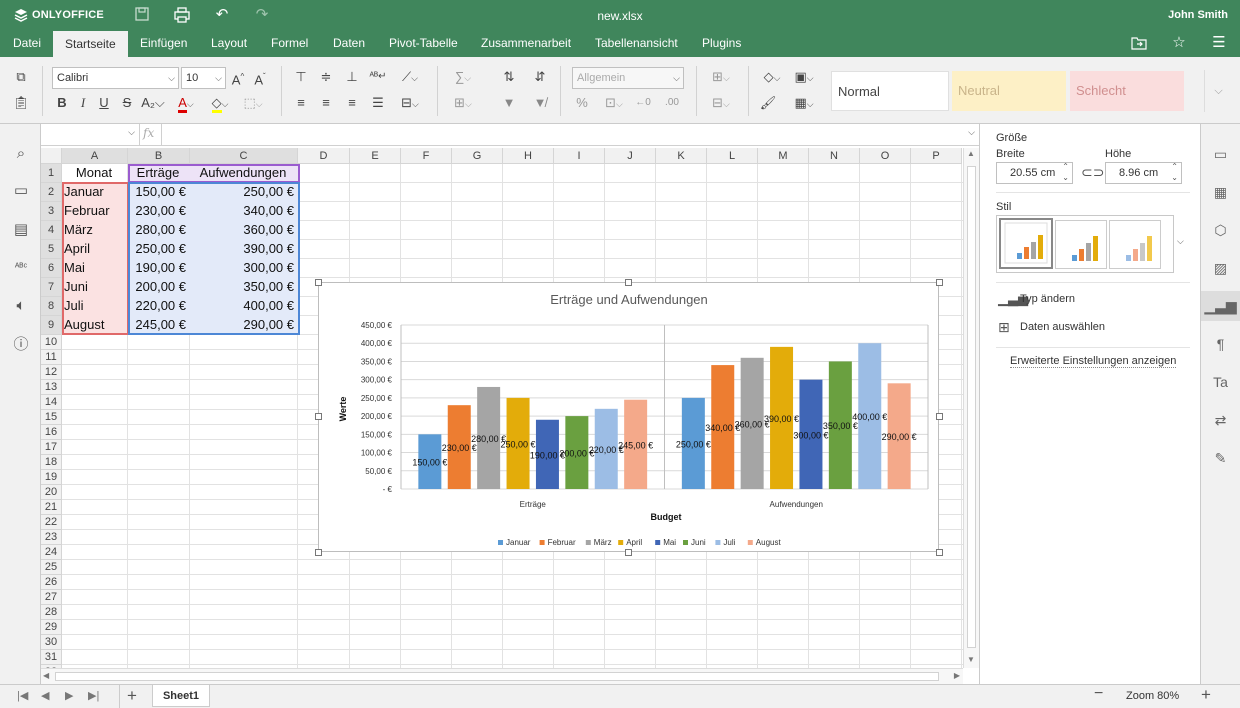  I want to click on bold-icon: B, so click(62, 103).